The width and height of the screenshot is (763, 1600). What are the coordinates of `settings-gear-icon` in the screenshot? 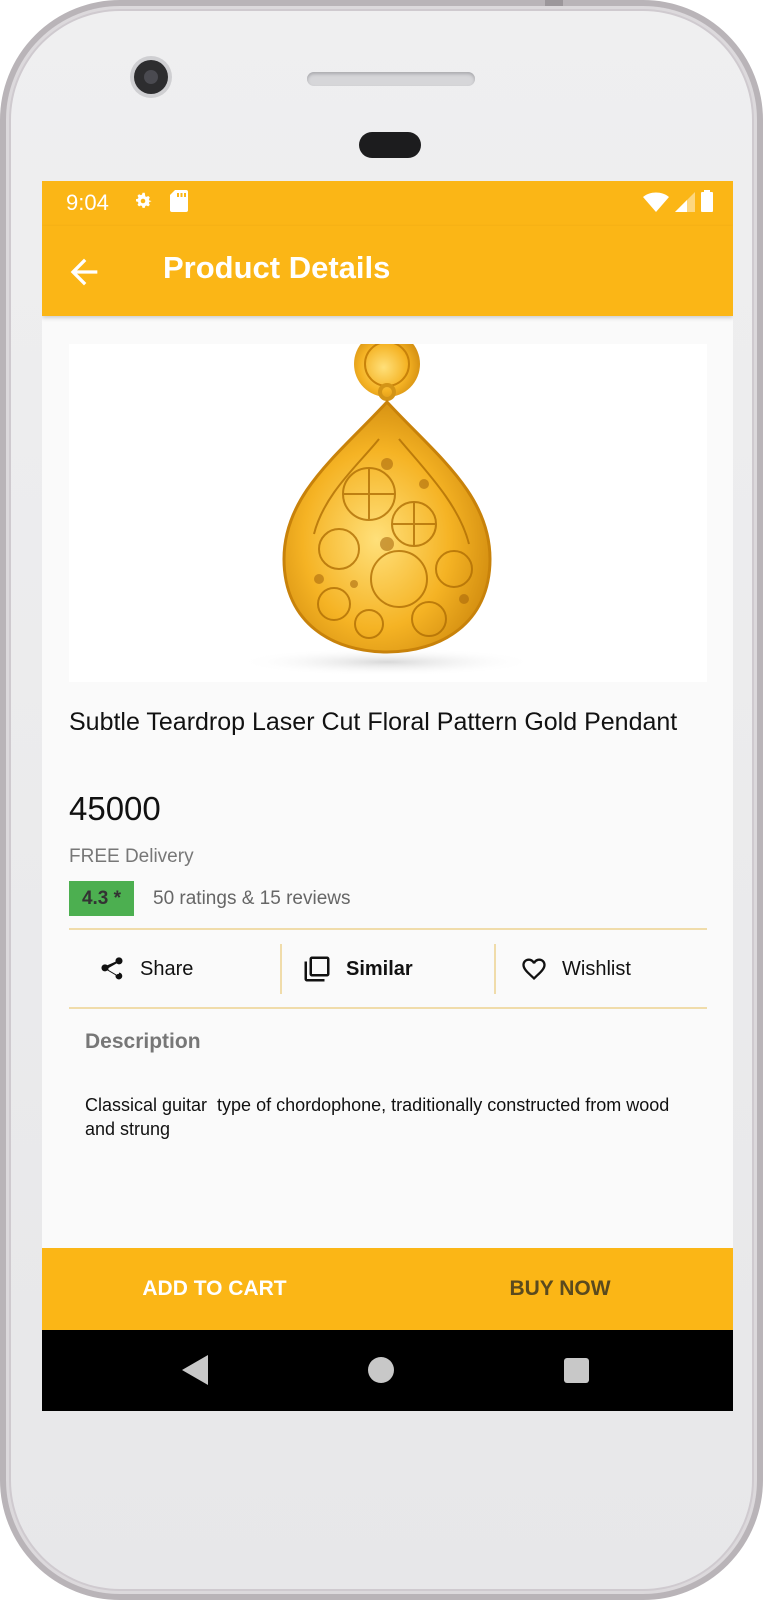 It's located at (143, 203).